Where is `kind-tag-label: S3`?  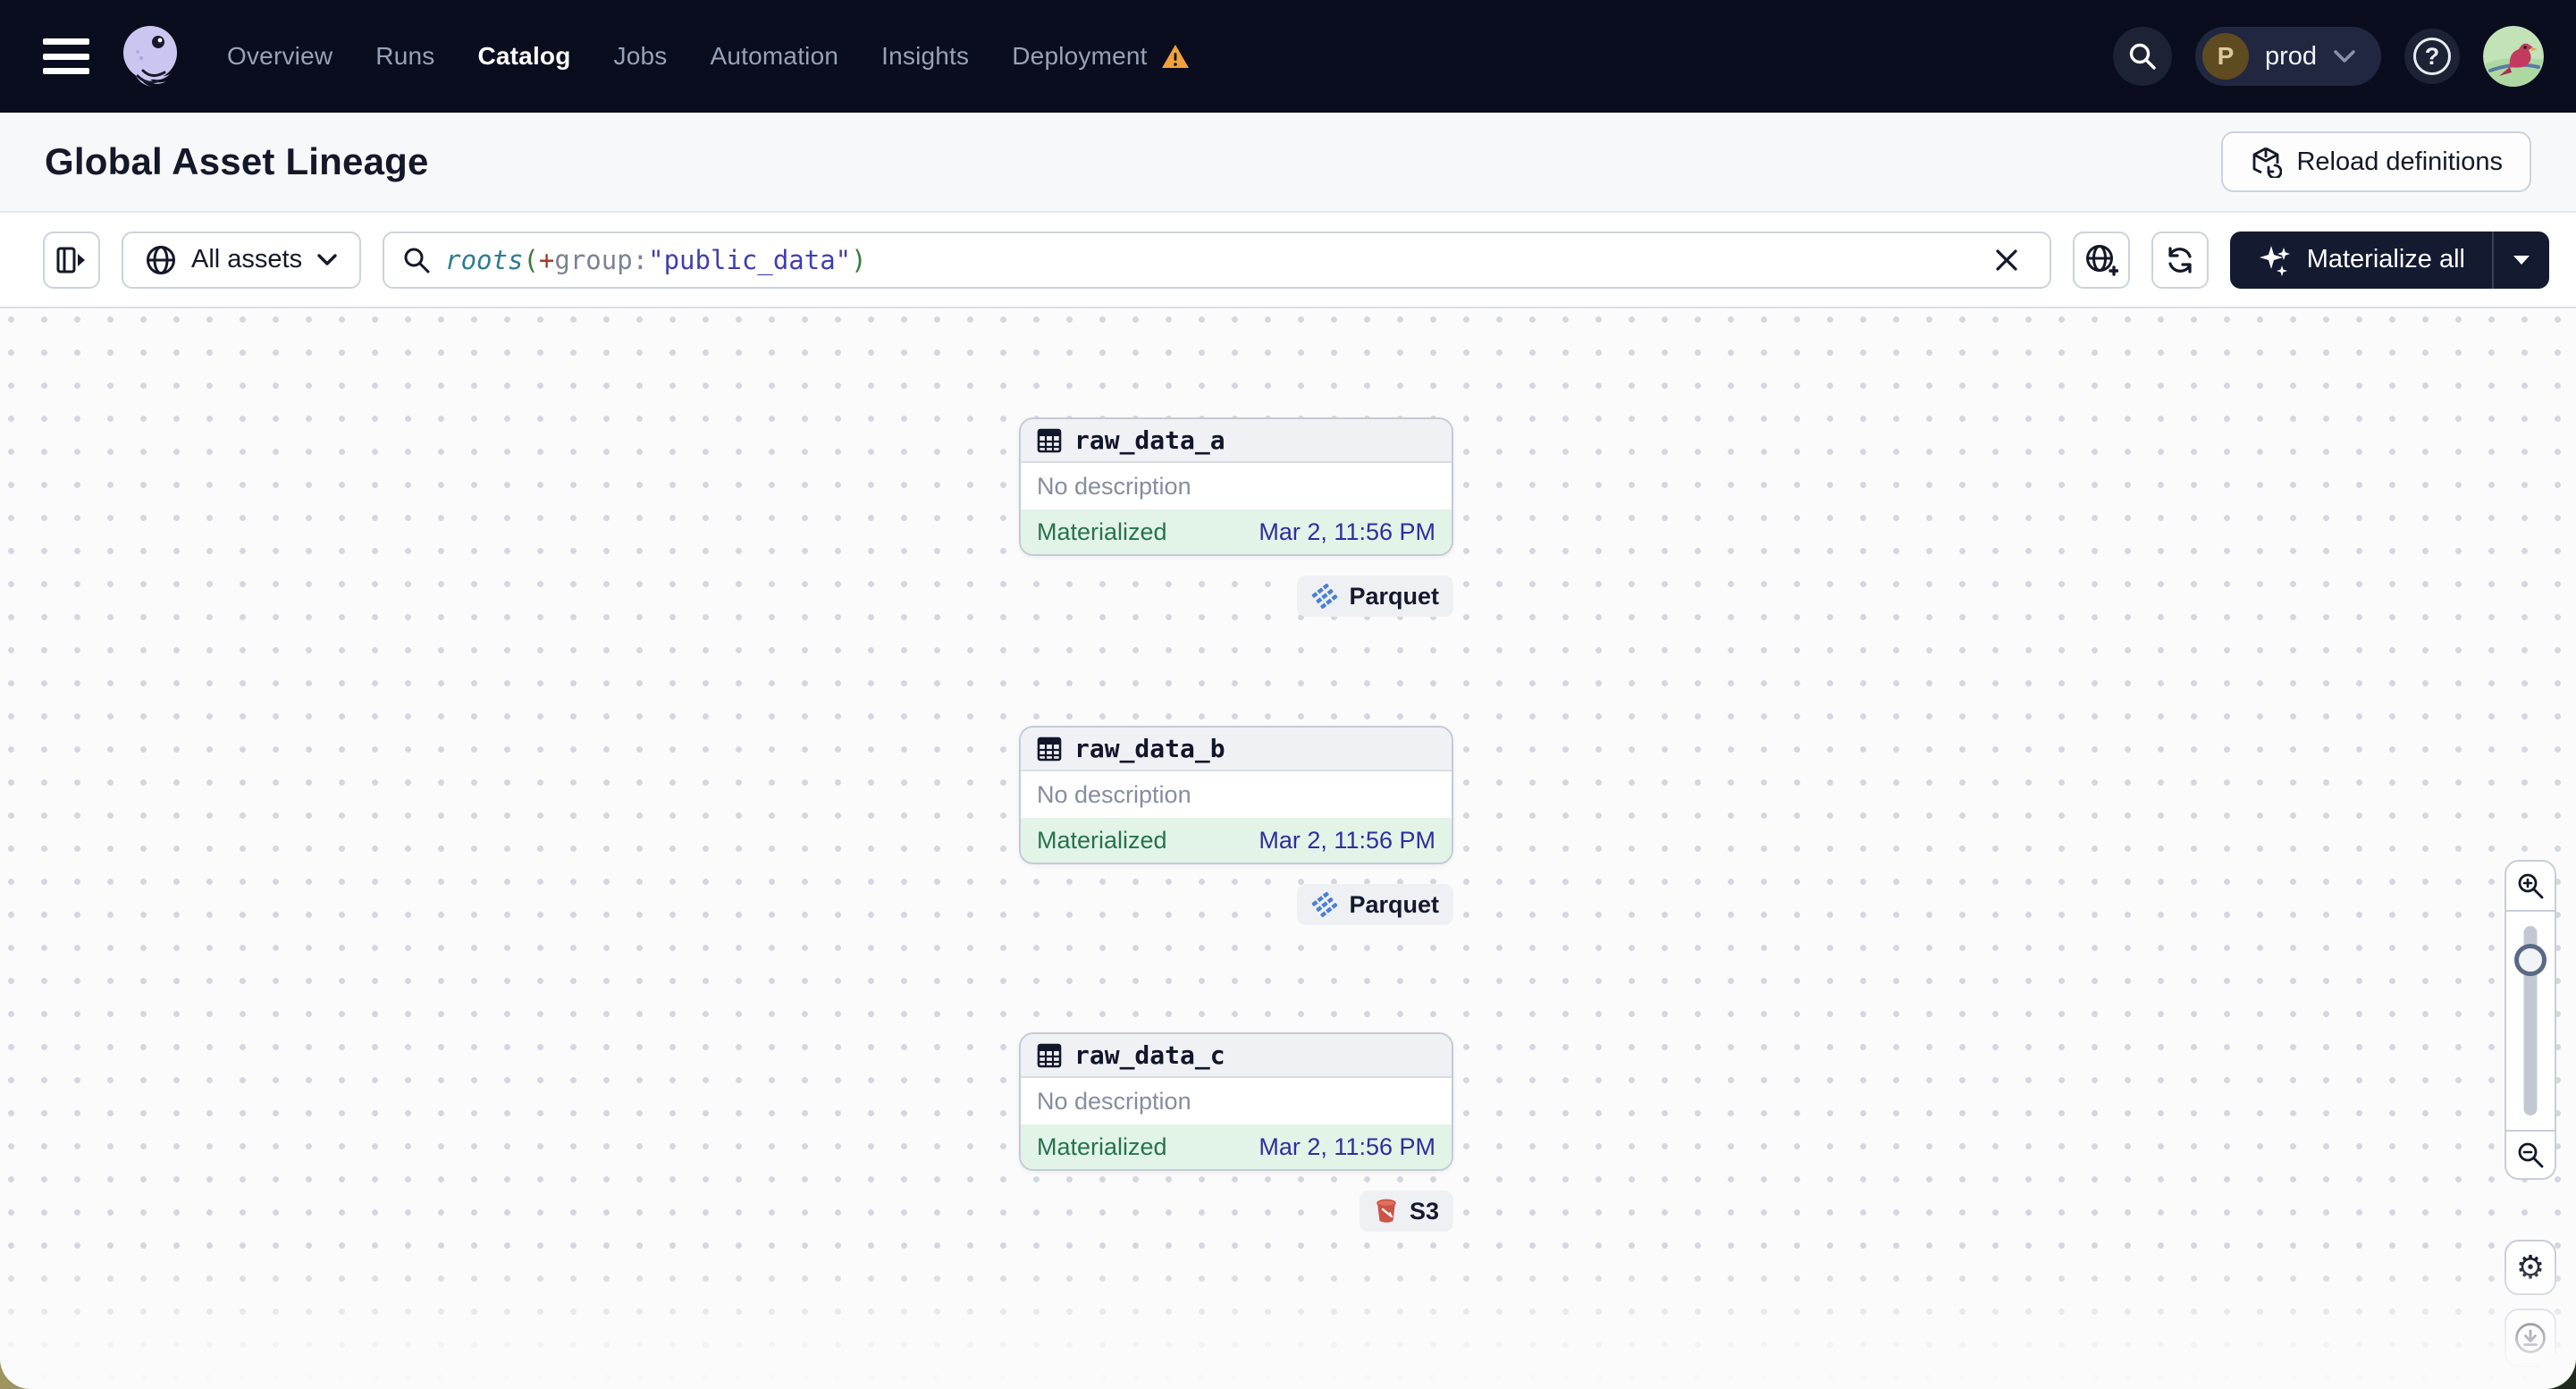
kind-tag-label: S3 is located at coordinates (1424, 1211).